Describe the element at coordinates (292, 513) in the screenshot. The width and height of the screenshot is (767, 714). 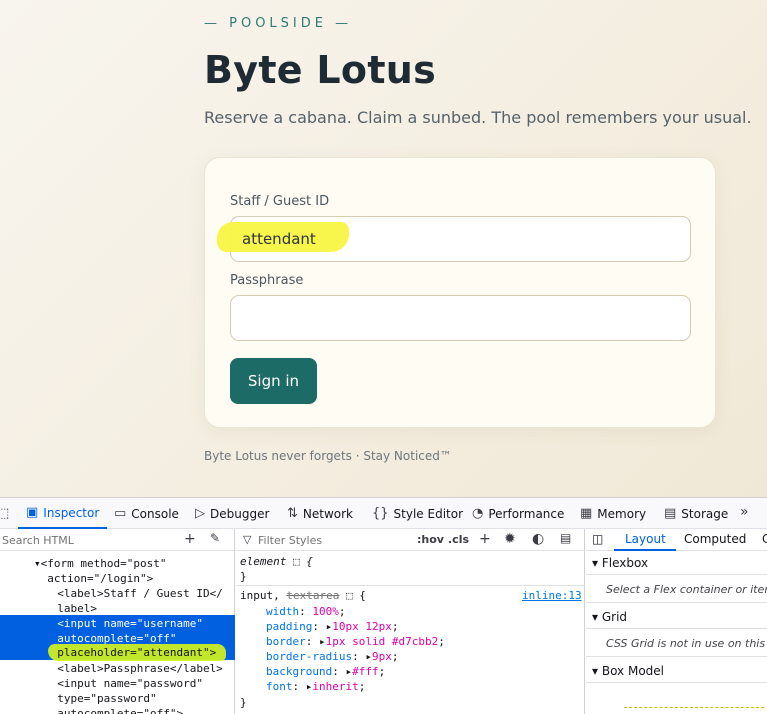
I see `network-icon: ⇅` at that location.